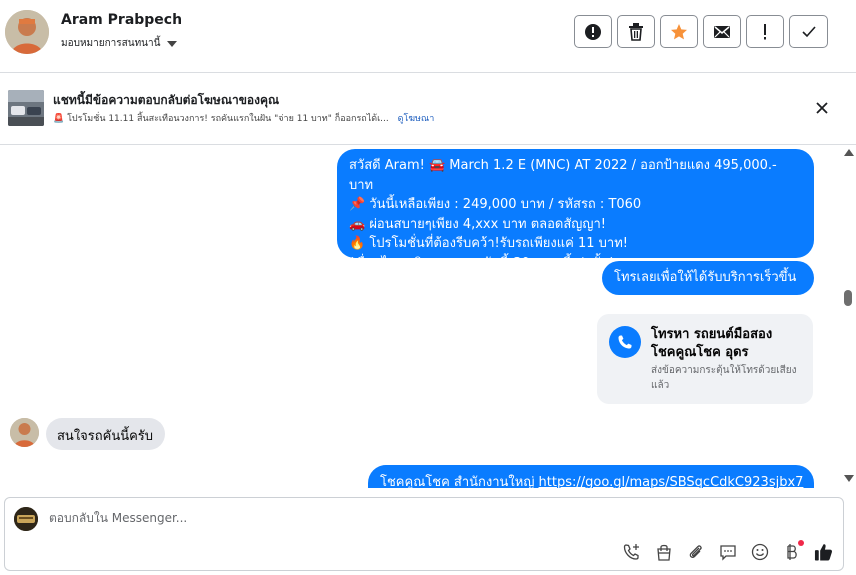  Describe the element at coordinates (708, 278) in the screenshot. I see `outgoing-message: โทรเลยเพื่อให้ได้รับบริการเร็วขึ้น` at that location.